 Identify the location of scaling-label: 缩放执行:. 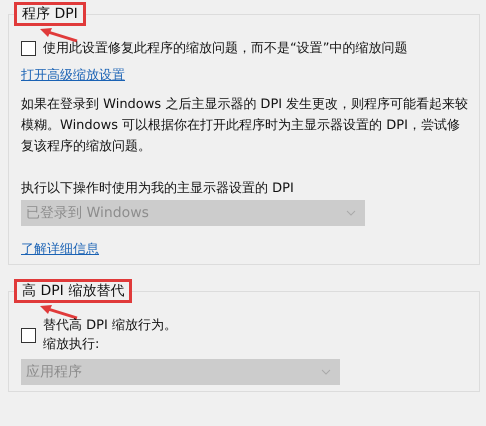
(71, 345).